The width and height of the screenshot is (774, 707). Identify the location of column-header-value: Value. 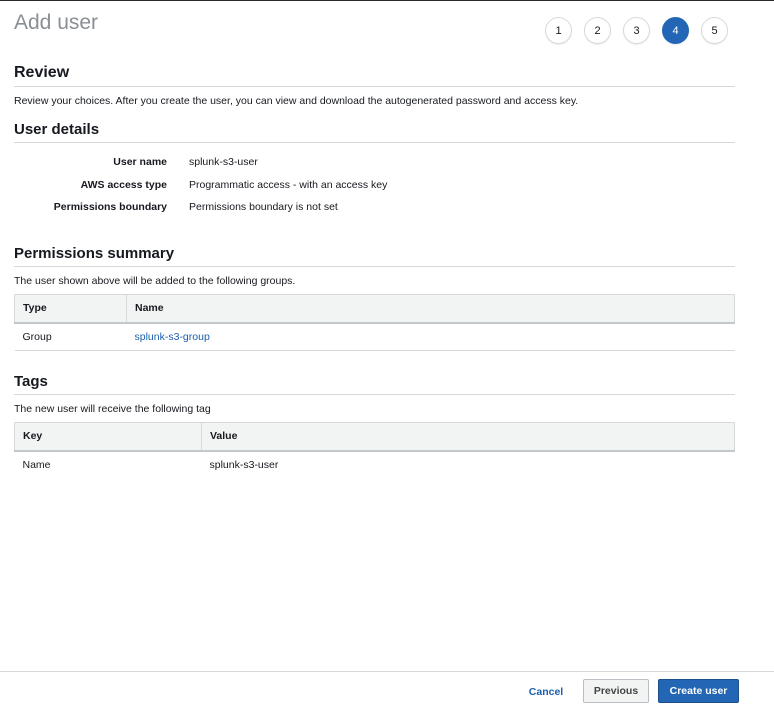
(468, 436).